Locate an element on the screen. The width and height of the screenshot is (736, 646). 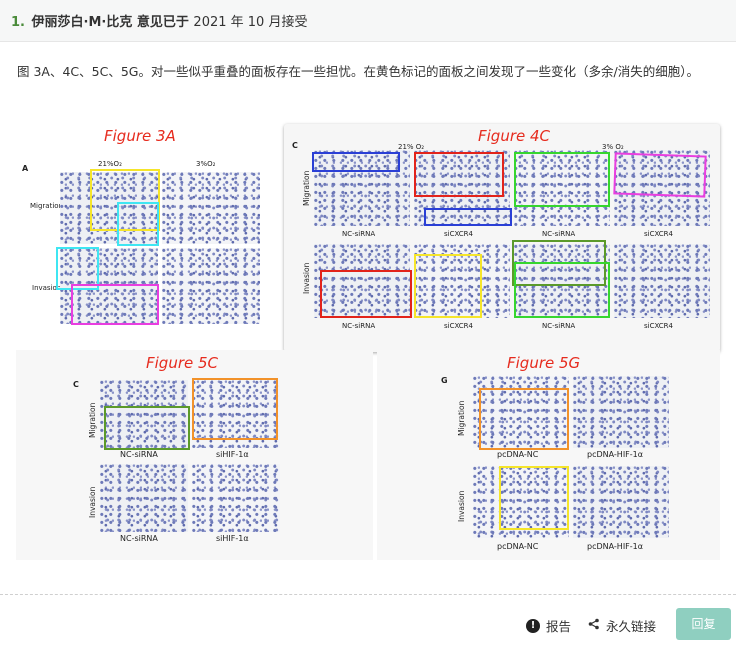
figure-4c-panel-letter: C is located at coordinates (295, 145).